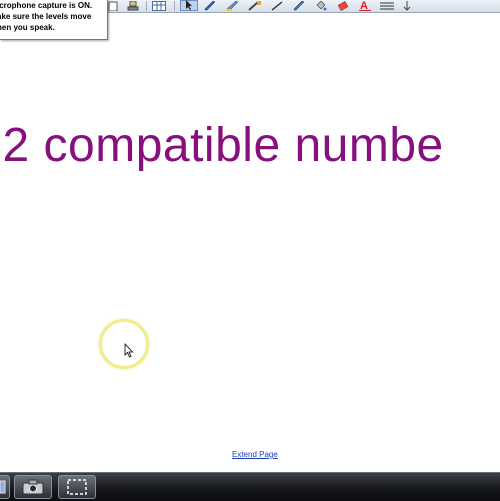  What do you see at coordinates (321, 5) in the screenshot?
I see `fill-icon` at bounding box center [321, 5].